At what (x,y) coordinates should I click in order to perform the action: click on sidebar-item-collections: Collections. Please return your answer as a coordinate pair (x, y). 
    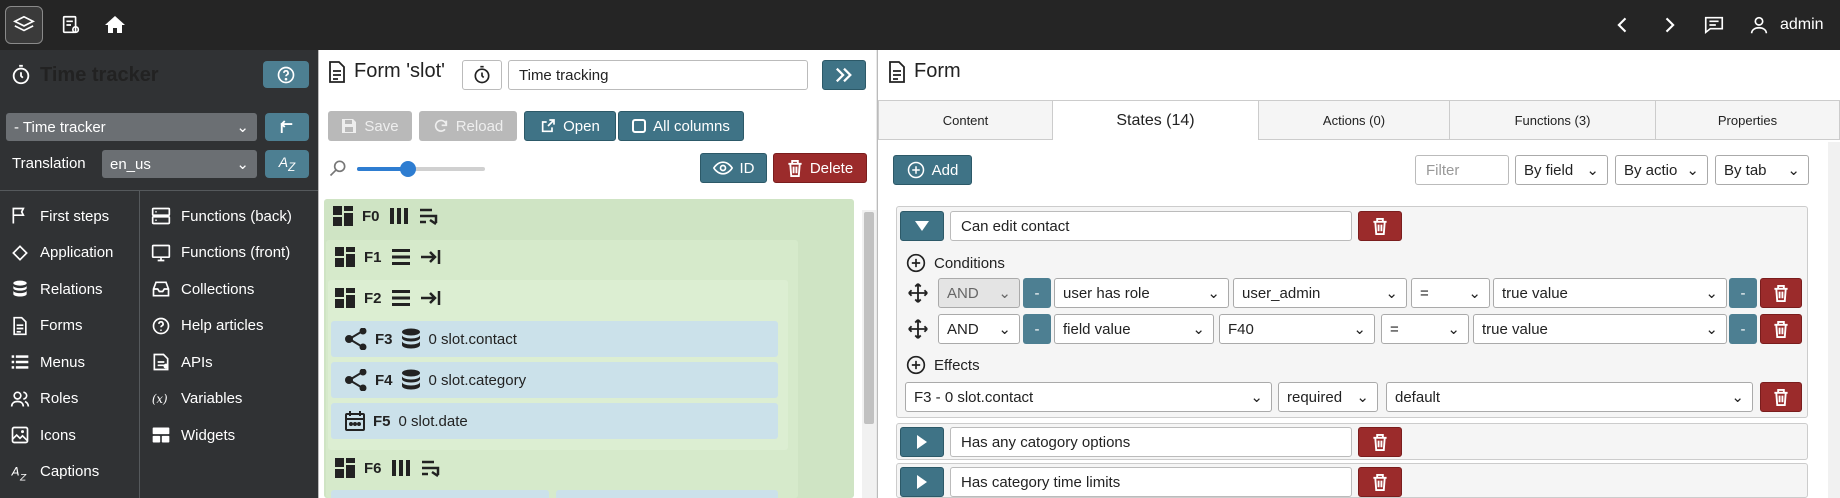
    Looking at the image, I should click on (202, 289).